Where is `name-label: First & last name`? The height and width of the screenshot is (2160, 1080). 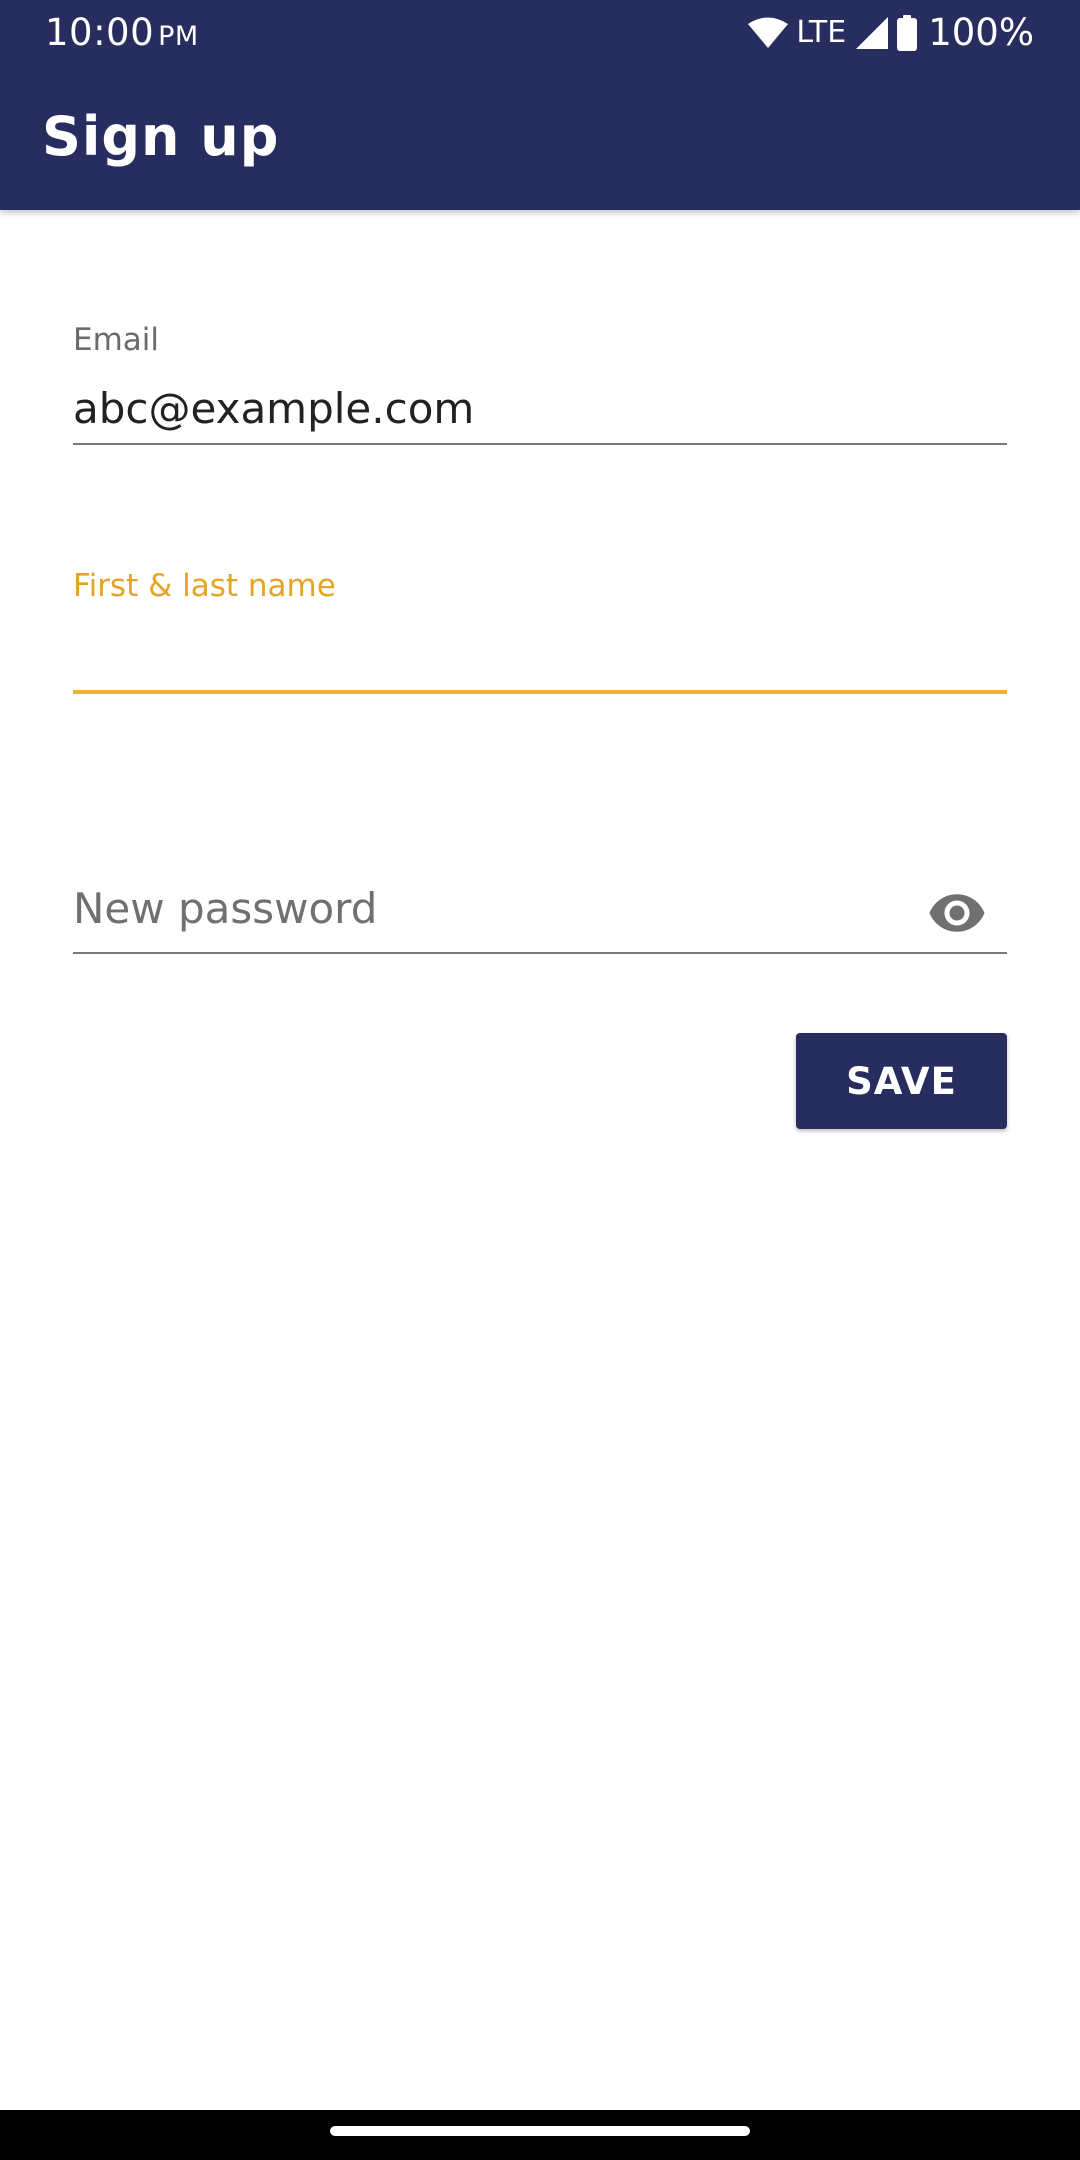 name-label: First & last name is located at coordinates (204, 586).